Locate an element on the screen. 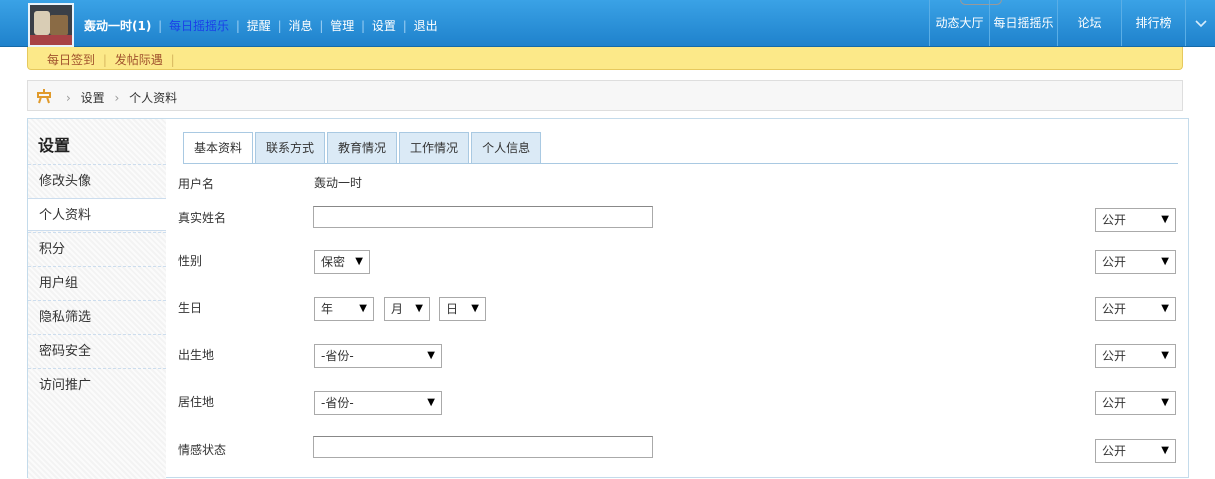 The height and width of the screenshot is (479, 1215). sidebar-item-avatar: 修改头像 is located at coordinates (97, 180).